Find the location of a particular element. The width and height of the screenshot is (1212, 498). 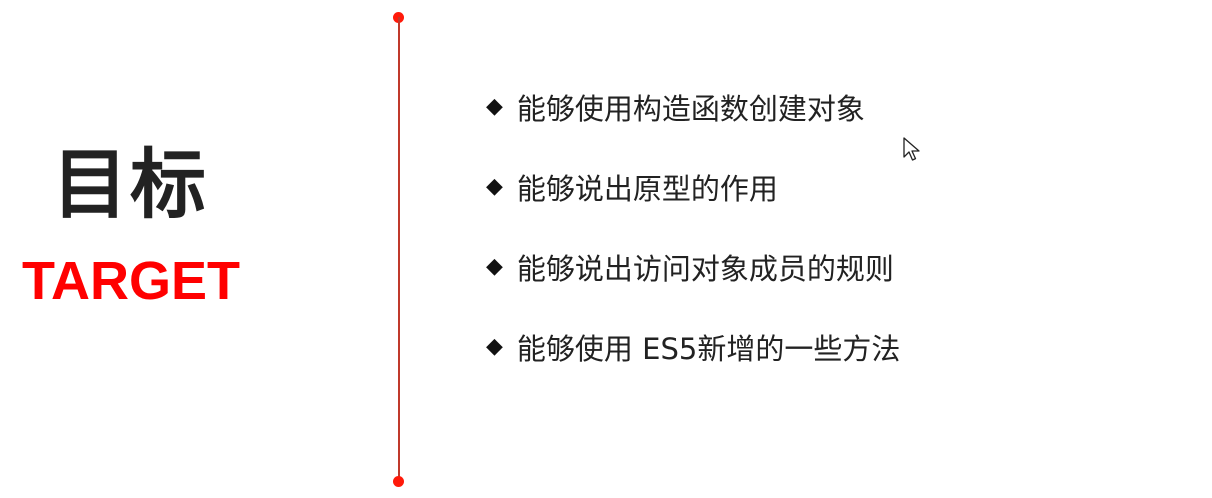

objective-text: 能够说出原型的作用 is located at coordinates (647, 188).